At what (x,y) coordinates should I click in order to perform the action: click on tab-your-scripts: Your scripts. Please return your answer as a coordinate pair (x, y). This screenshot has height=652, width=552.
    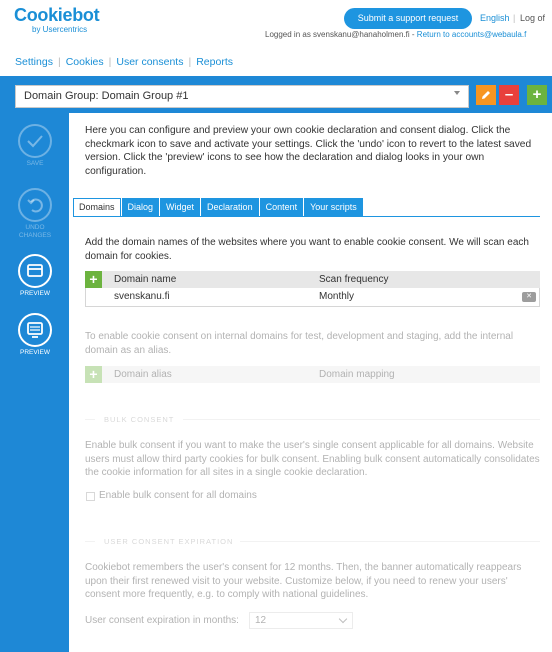
    Looking at the image, I should click on (333, 207).